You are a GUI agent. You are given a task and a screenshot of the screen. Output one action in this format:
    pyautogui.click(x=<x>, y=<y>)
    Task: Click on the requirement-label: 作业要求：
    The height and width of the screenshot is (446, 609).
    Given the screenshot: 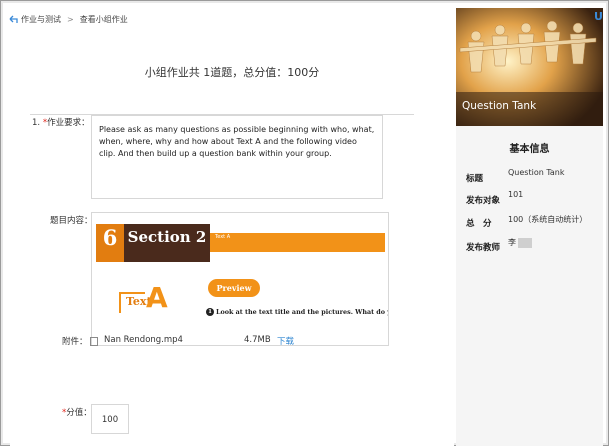 What is the action you would take?
    pyautogui.click(x=68, y=123)
    